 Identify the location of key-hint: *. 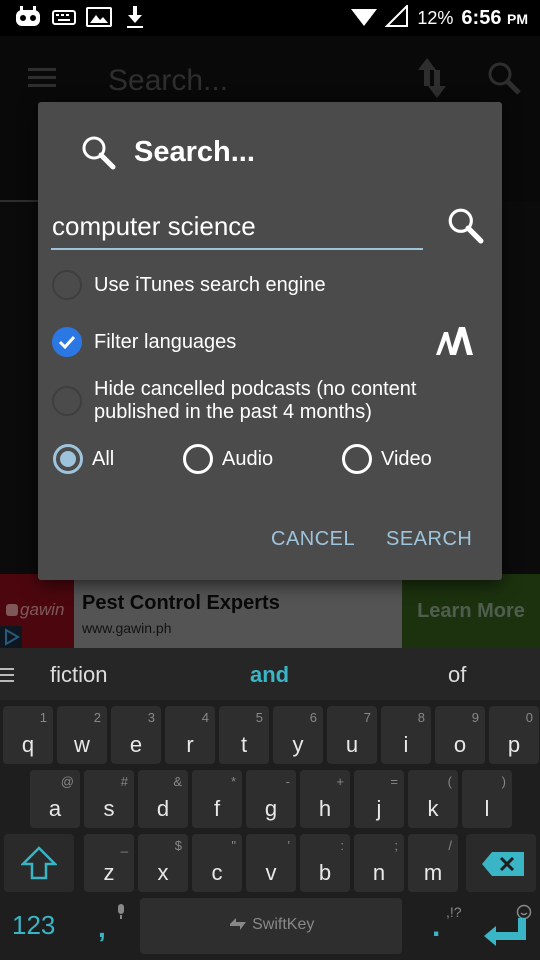
(233, 781).